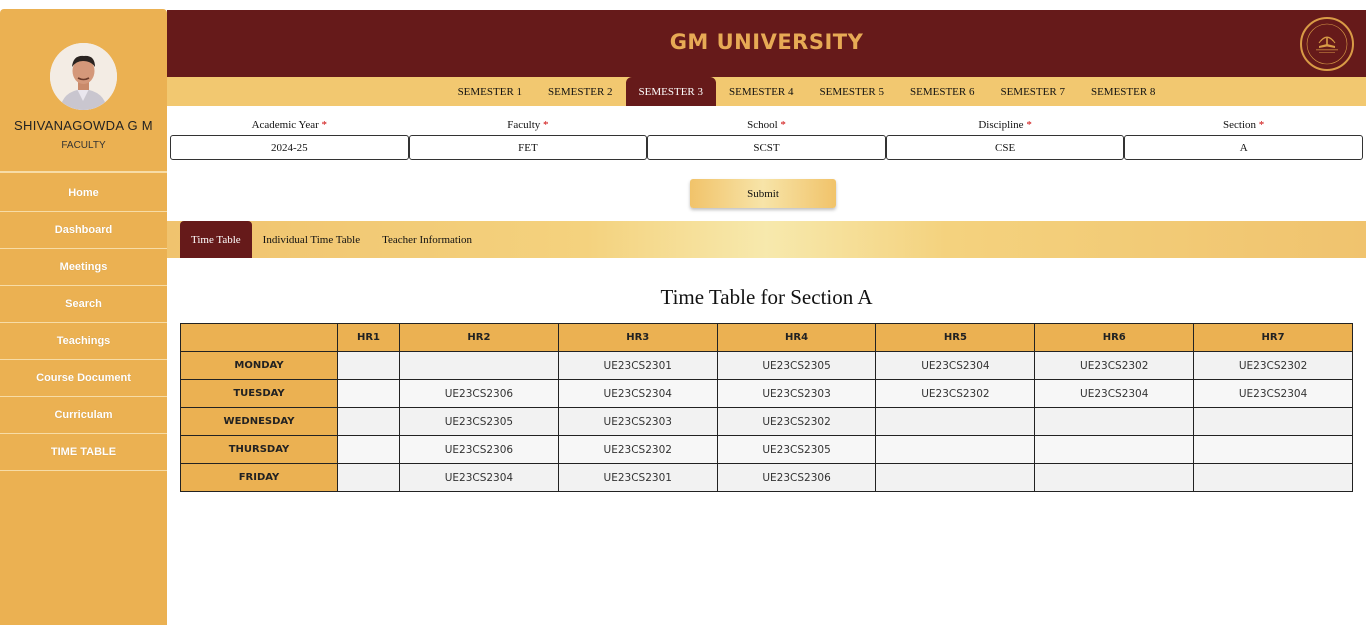 Image resolution: width=1366 pixels, height=625 pixels. I want to click on timetable-title: Time Table for Section A, so click(766, 297).